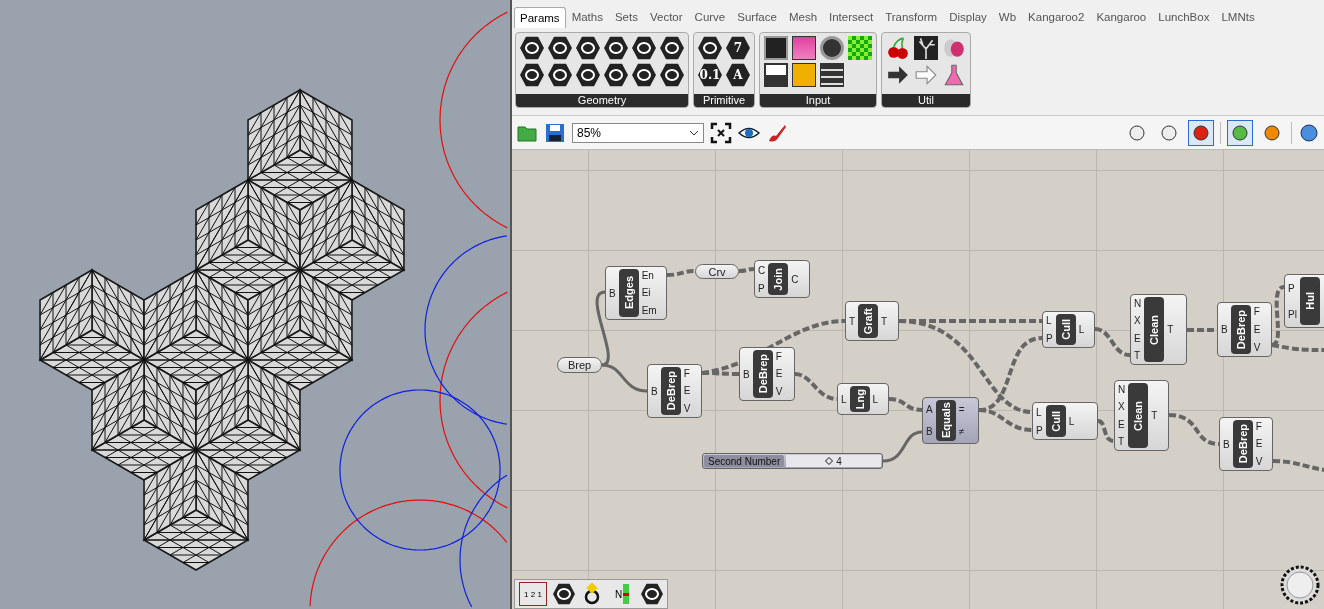 The height and width of the screenshot is (609, 1324). I want to click on component-node: Crv, so click(717, 271).